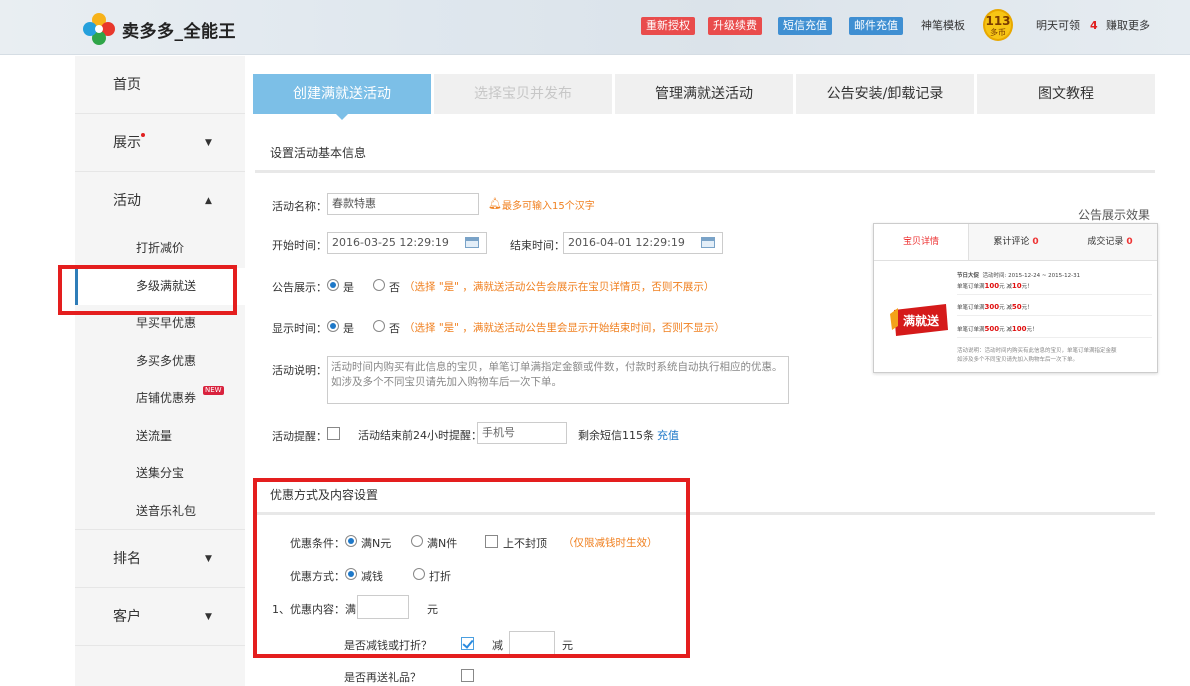  I want to click on sidebar-subitem-traffic: 送流量, so click(160, 437).